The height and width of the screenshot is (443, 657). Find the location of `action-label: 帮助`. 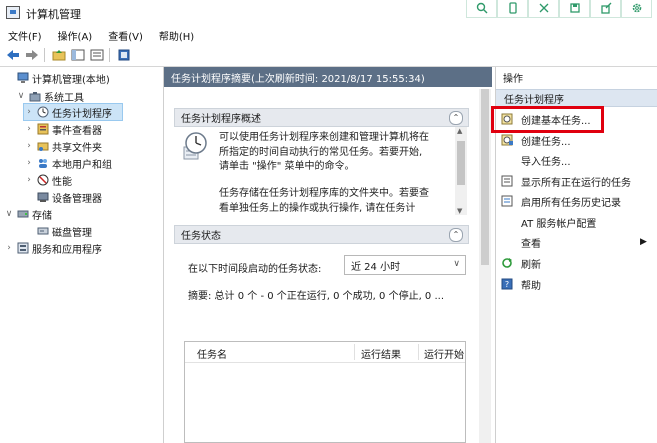

action-label: 帮助 is located at coordinates (531, 286).